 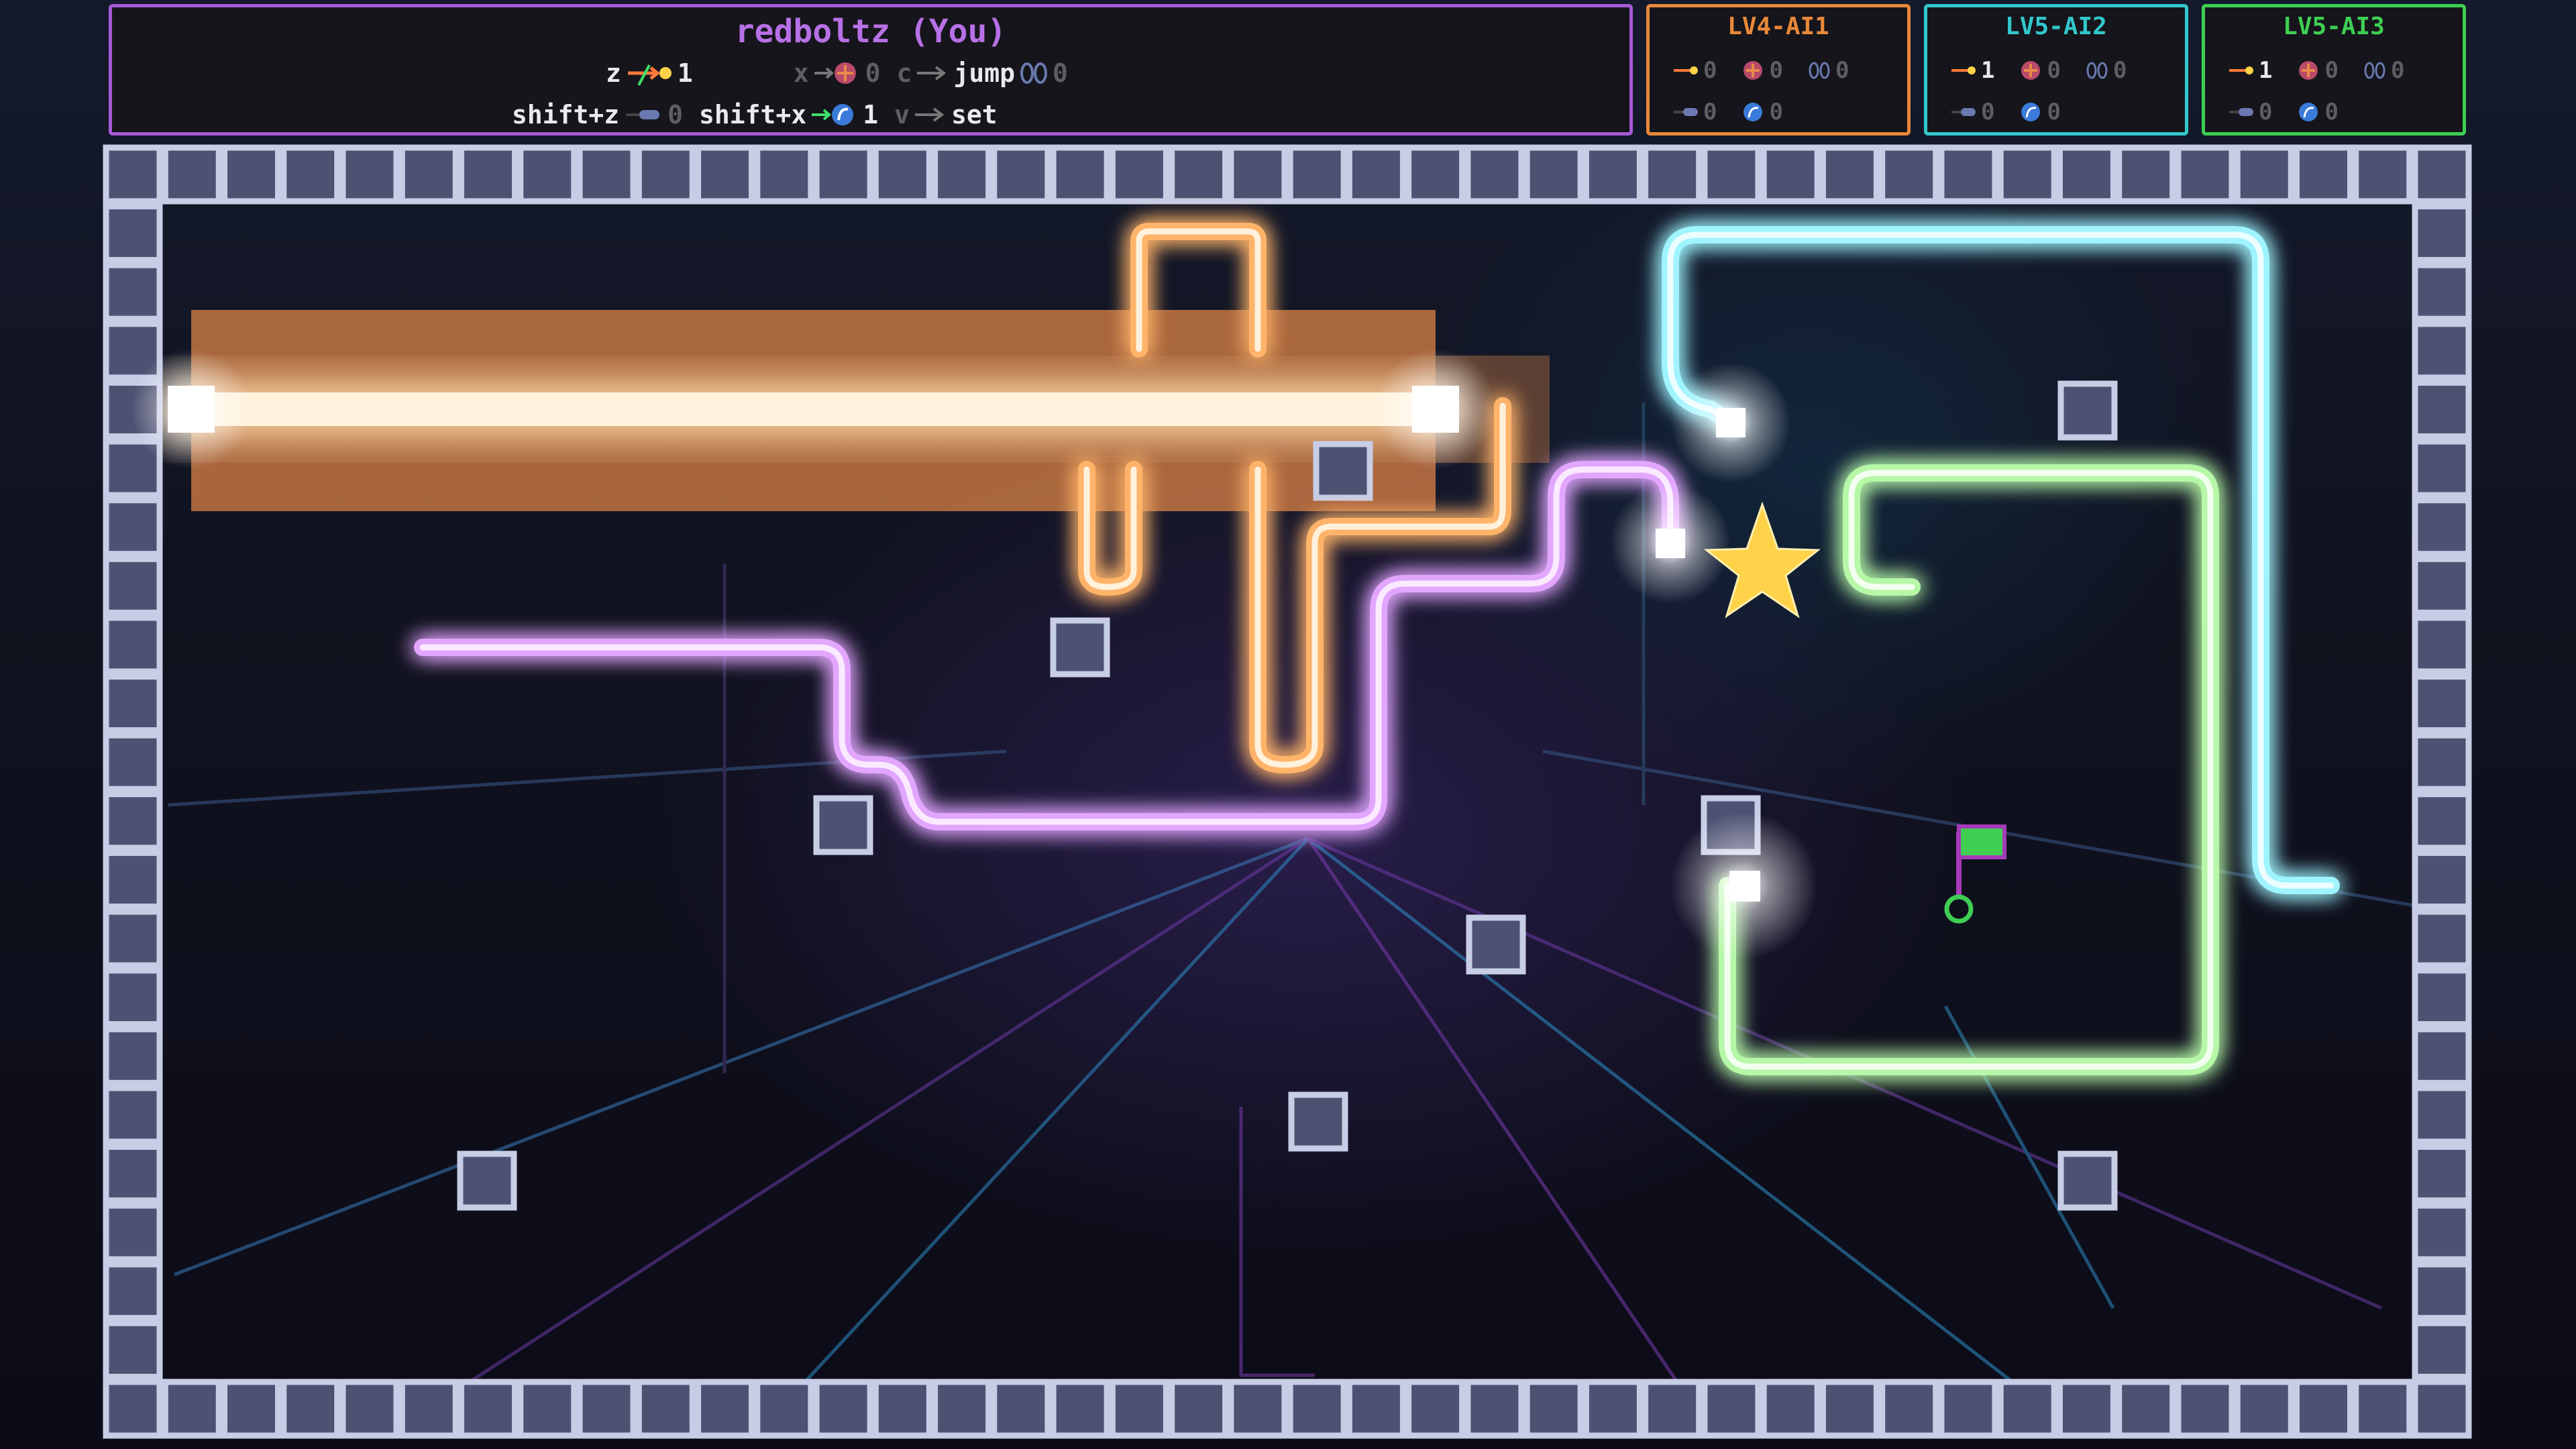 What do you see at coordinates (871, 114) in the screenshot?
I see `count-shift-x: 1` at bounding box center [871, 114].